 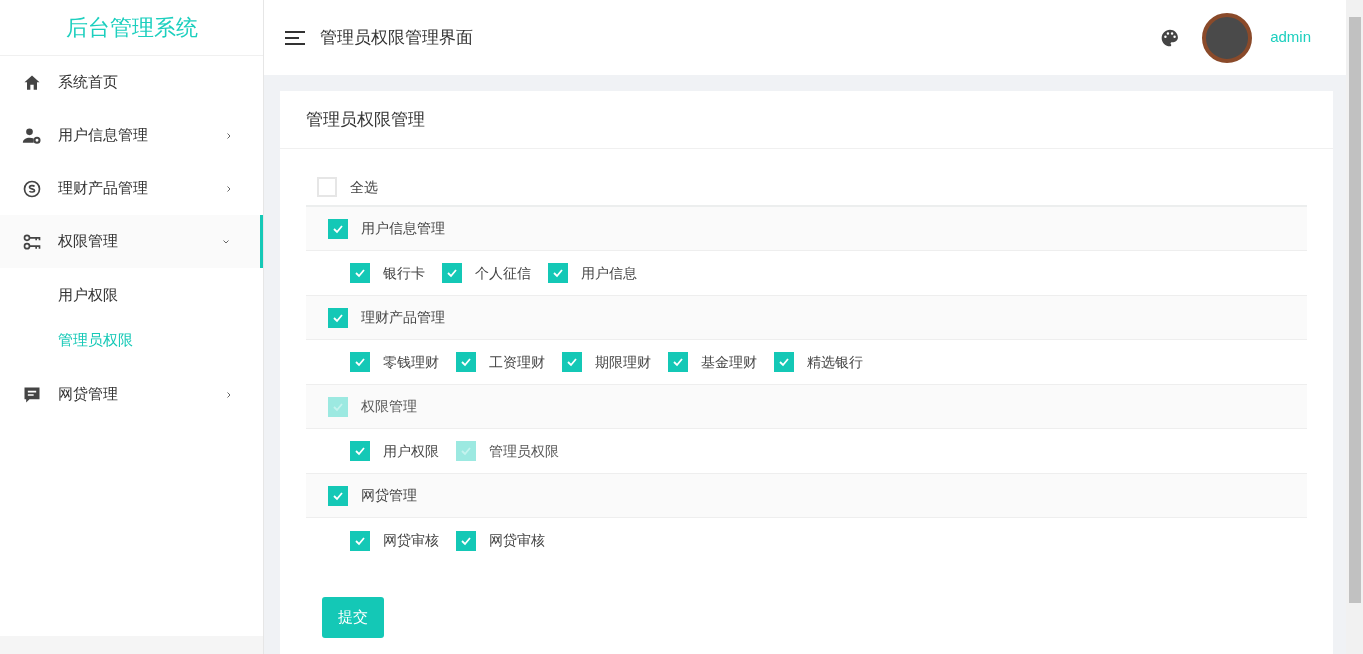 What do you see at coordinates (131, 295) in the screenshot?
I see `submenu-item: 用户权限` at bounding box center [131, 295].